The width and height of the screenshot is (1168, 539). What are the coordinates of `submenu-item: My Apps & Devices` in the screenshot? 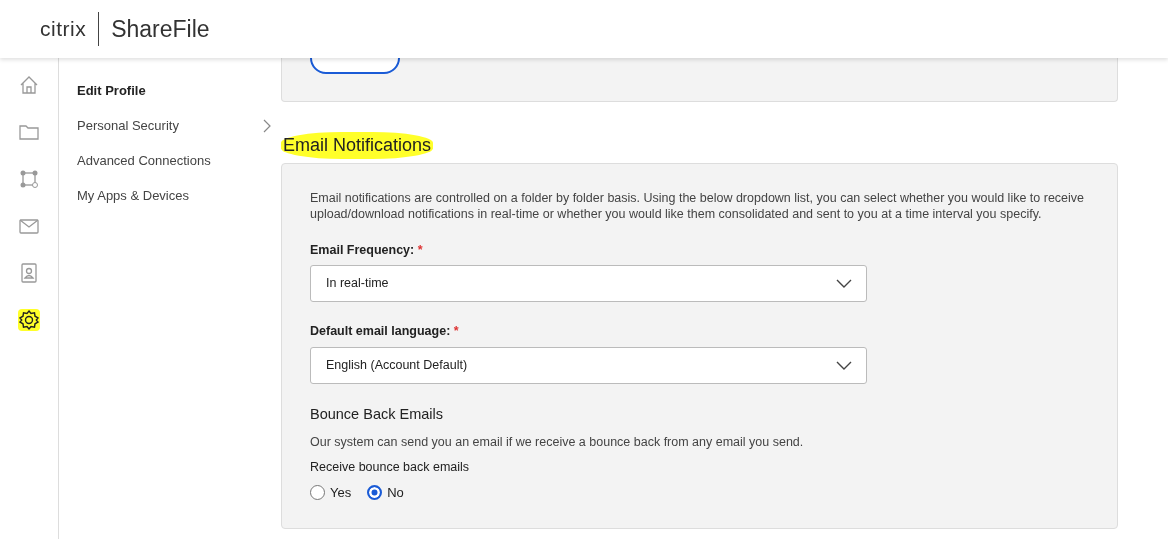 It's located at (179, 195).